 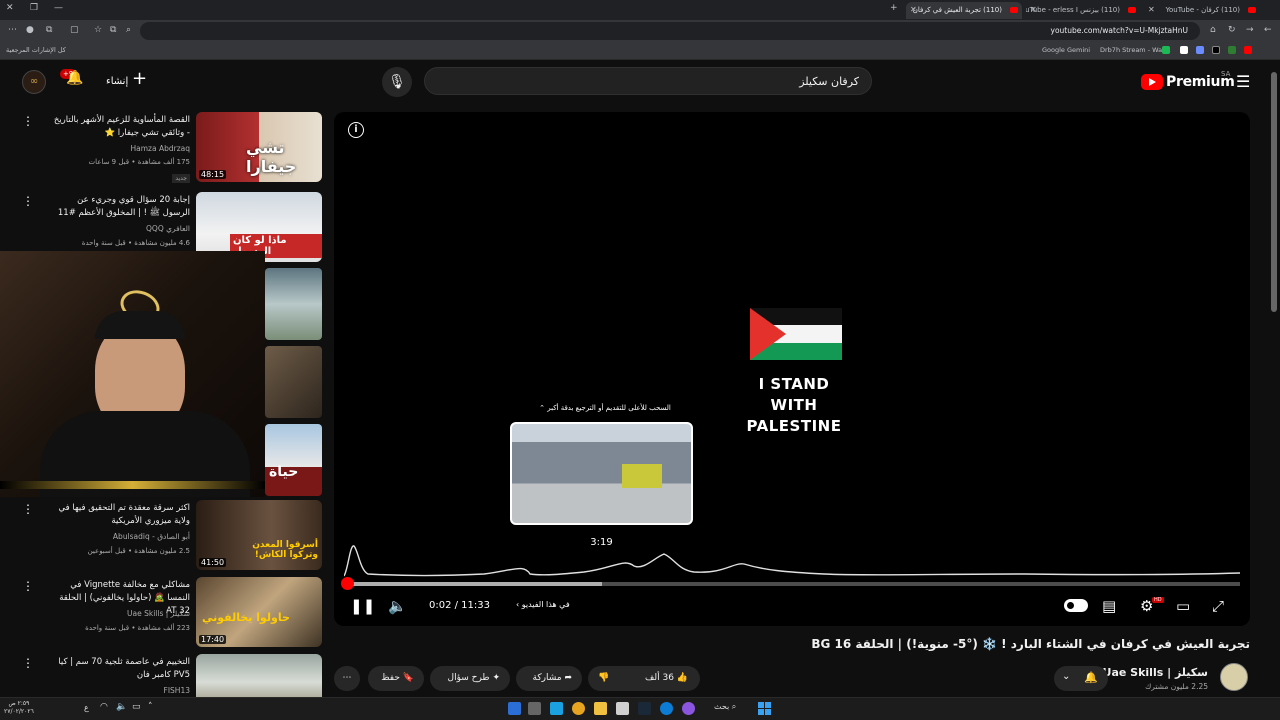 What do you see at coordinates (259, 535) in the screenshot?
I see `rec-thumbnail: أسرقوا المعدن وتركوا الكاش! 41:50` at bounding box center [259, 535].